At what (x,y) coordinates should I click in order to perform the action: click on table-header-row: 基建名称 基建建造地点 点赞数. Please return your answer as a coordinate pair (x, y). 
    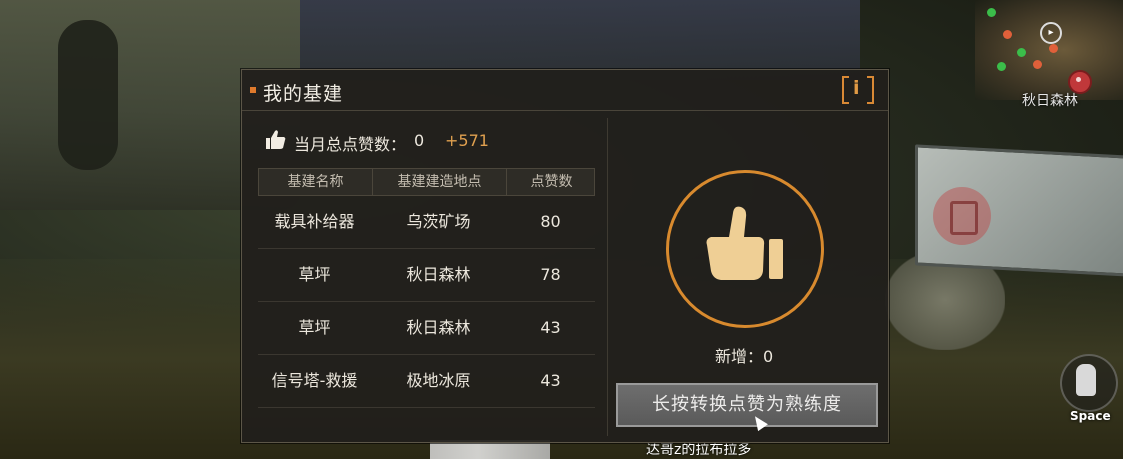
    Looking at the image, I should click on (426, 182).